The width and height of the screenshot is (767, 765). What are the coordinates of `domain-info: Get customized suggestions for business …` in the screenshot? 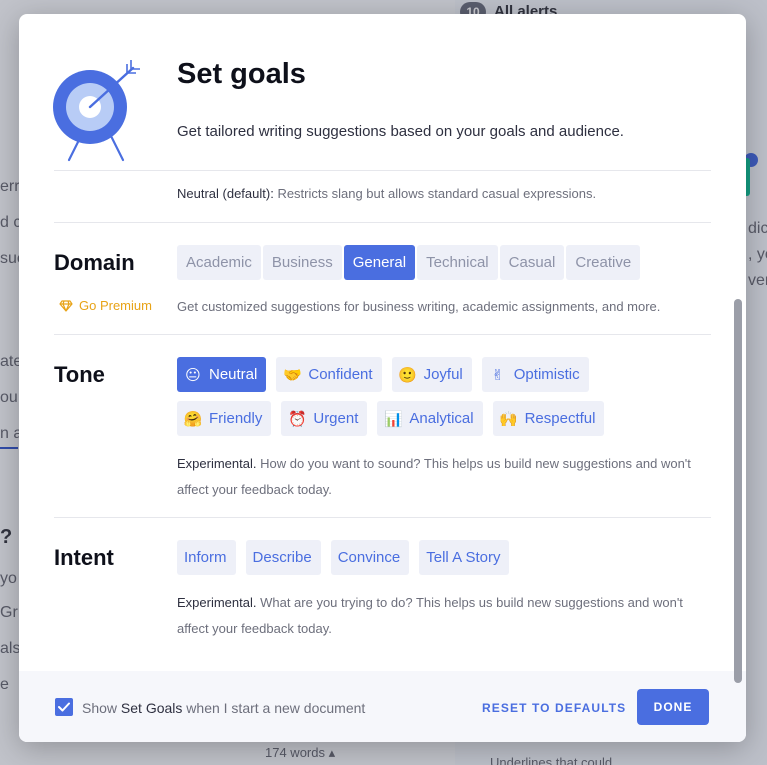 It's located at (419, 306).